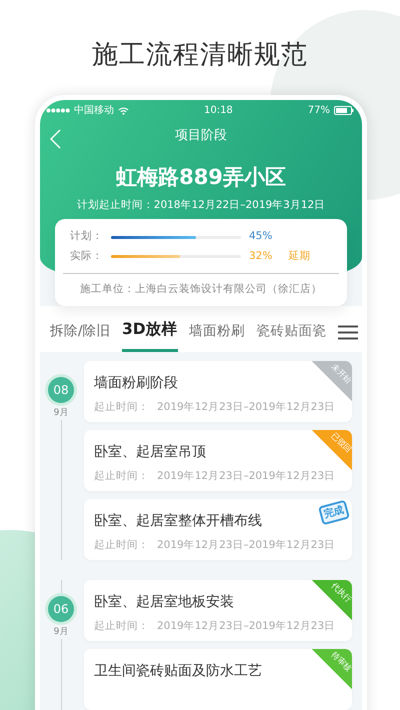  Describe the element at coordinates (150, 452) in the screenshot. I see `task-title: 卧室、起居室吊顶` at that location.